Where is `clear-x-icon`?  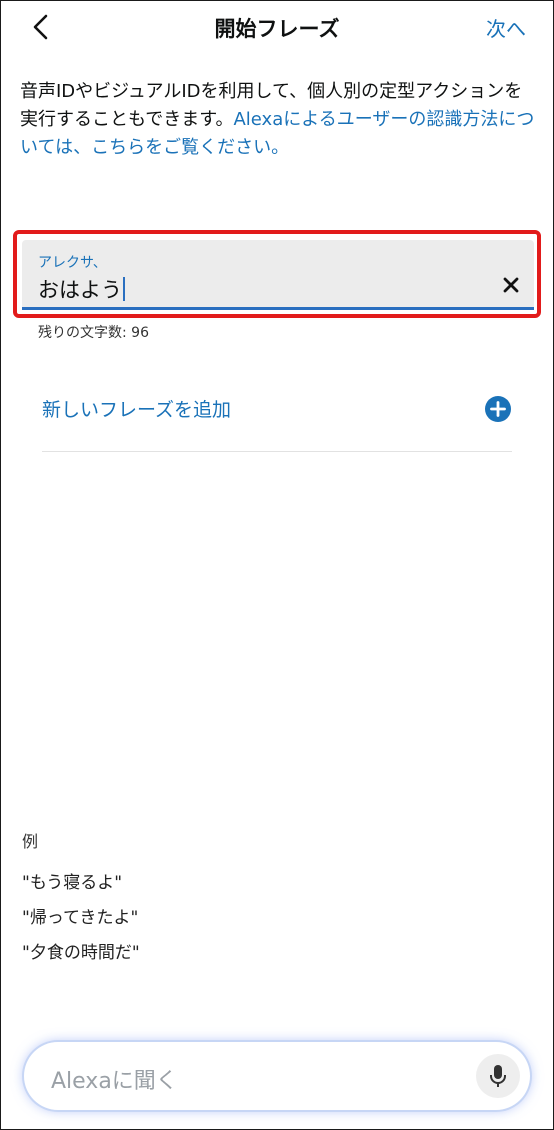 clear-x-icon is located at coordinates (511, 285).